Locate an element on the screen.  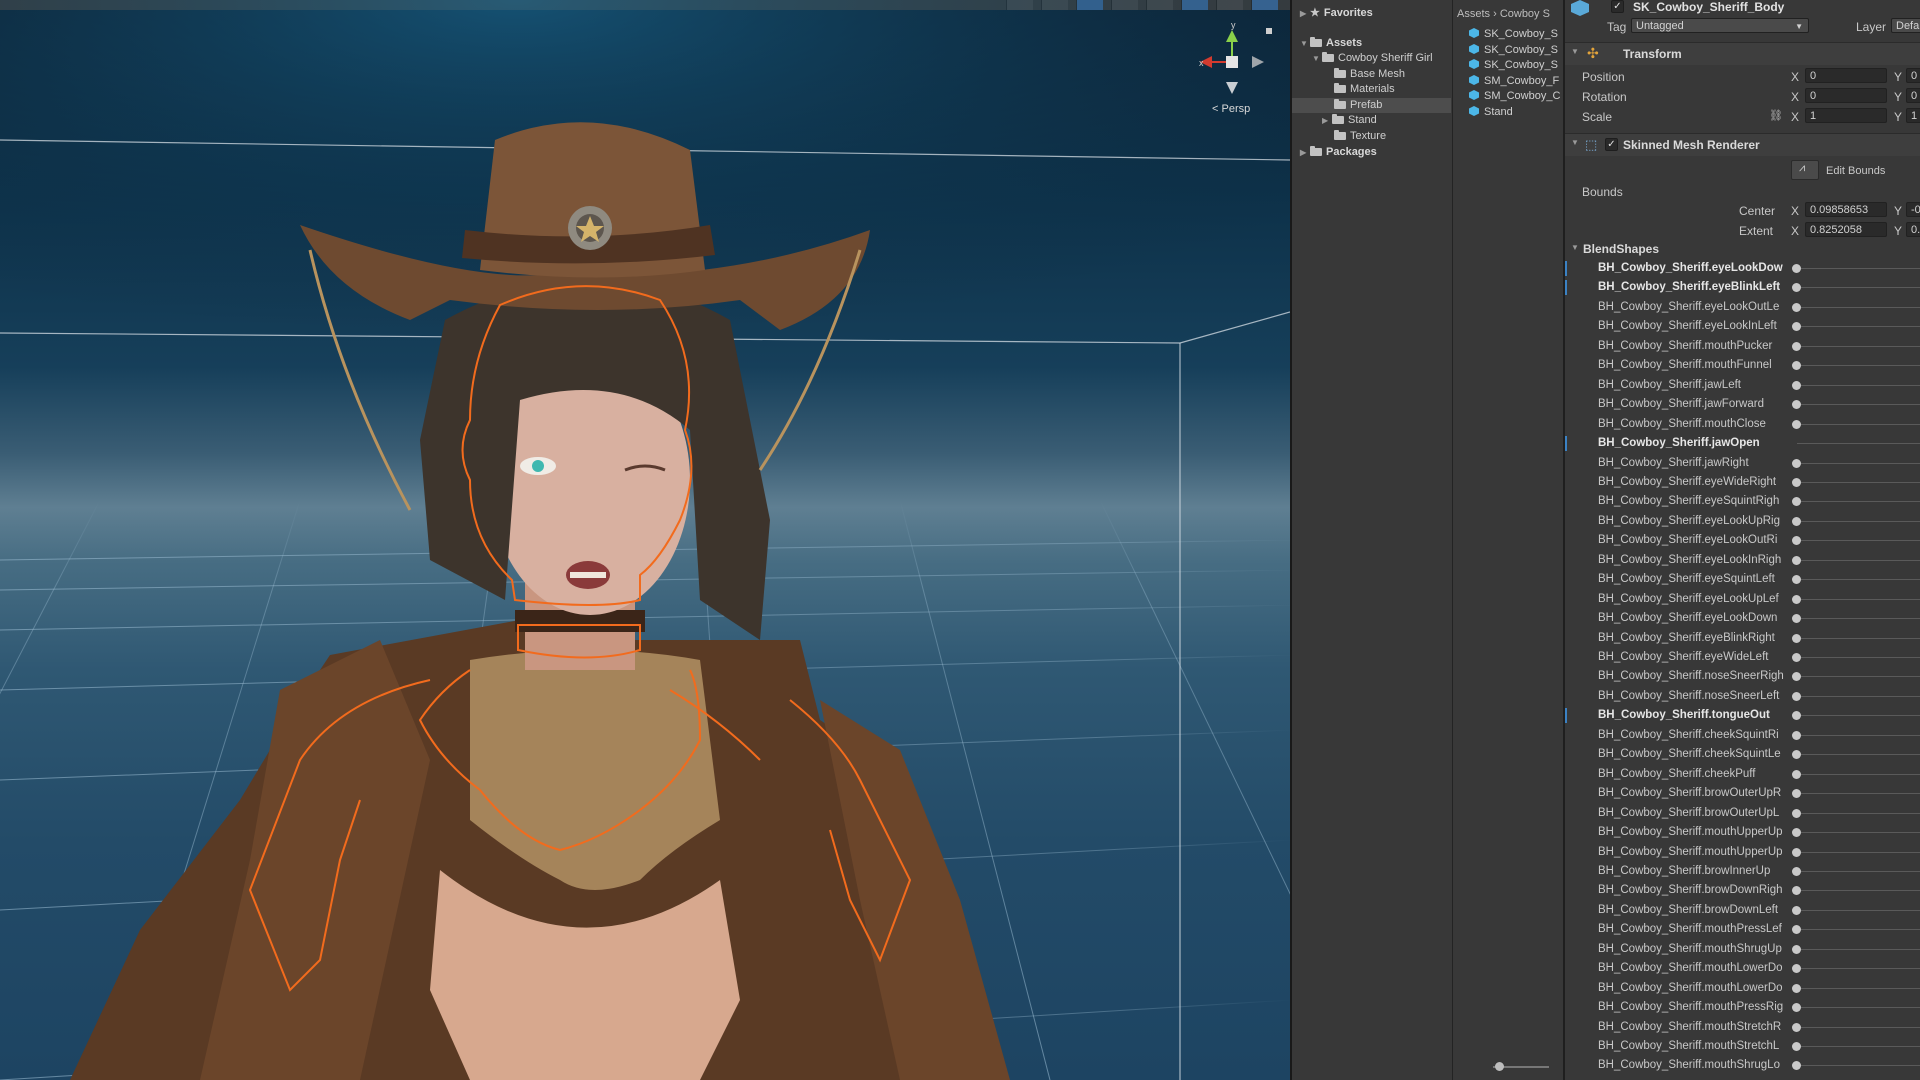
edit-bounds-button: ⩘ is located at coordinates (1805, 170).